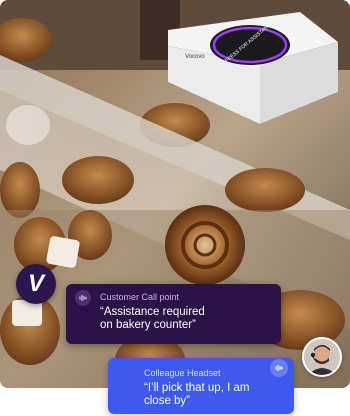 This screenshot has width=350, height=416. I want to click on customer-message-line-2: on bakery counter”, so click(148, 325).